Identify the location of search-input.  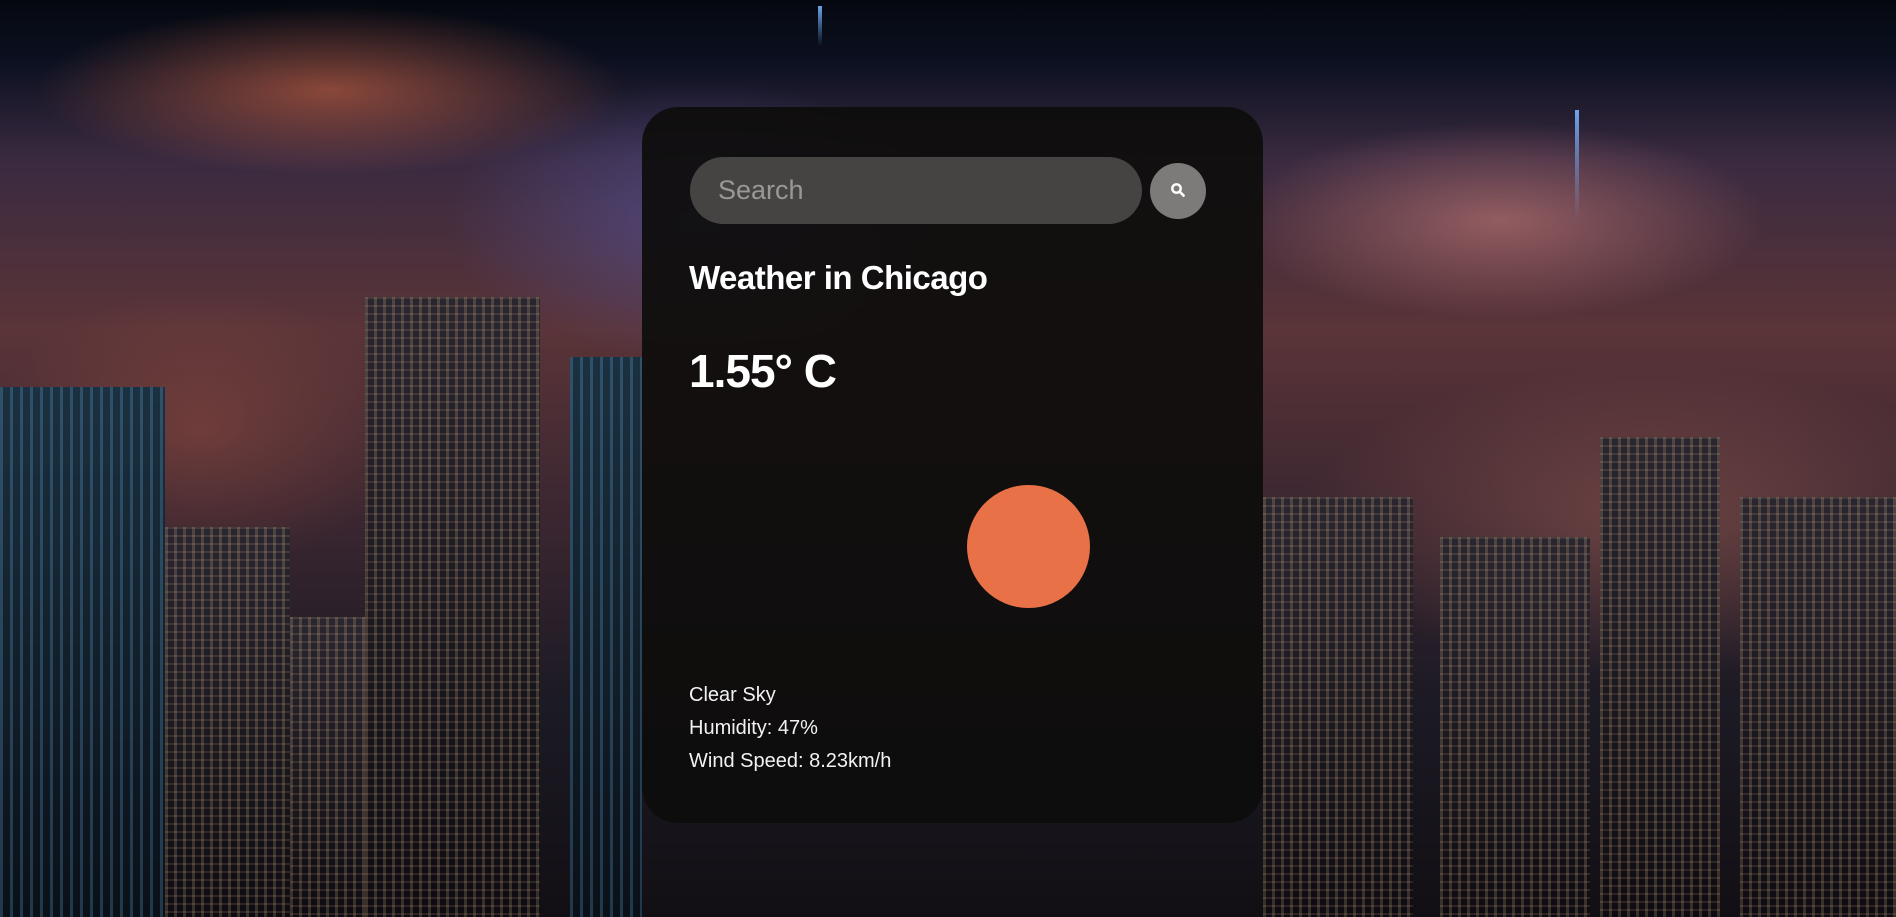
(916, 190).